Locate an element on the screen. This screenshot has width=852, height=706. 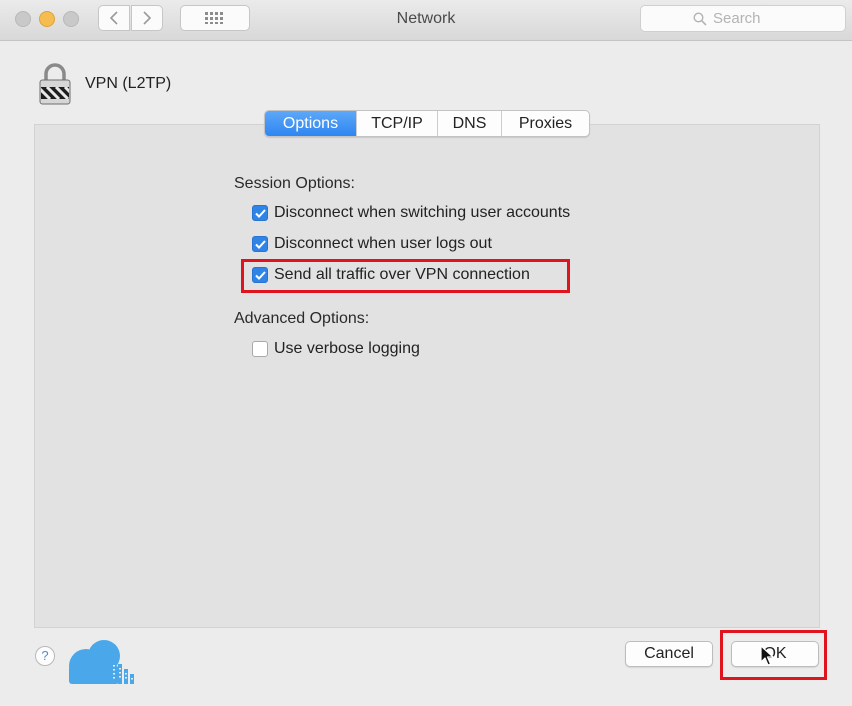
advanced-options-heading: Advanced Options: is located at coordinates (302, 318).